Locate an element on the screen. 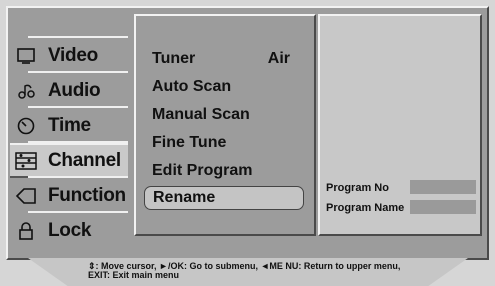 The image size is (495, 286). menu-item-label: Channel is located at coordinates (84, 160).